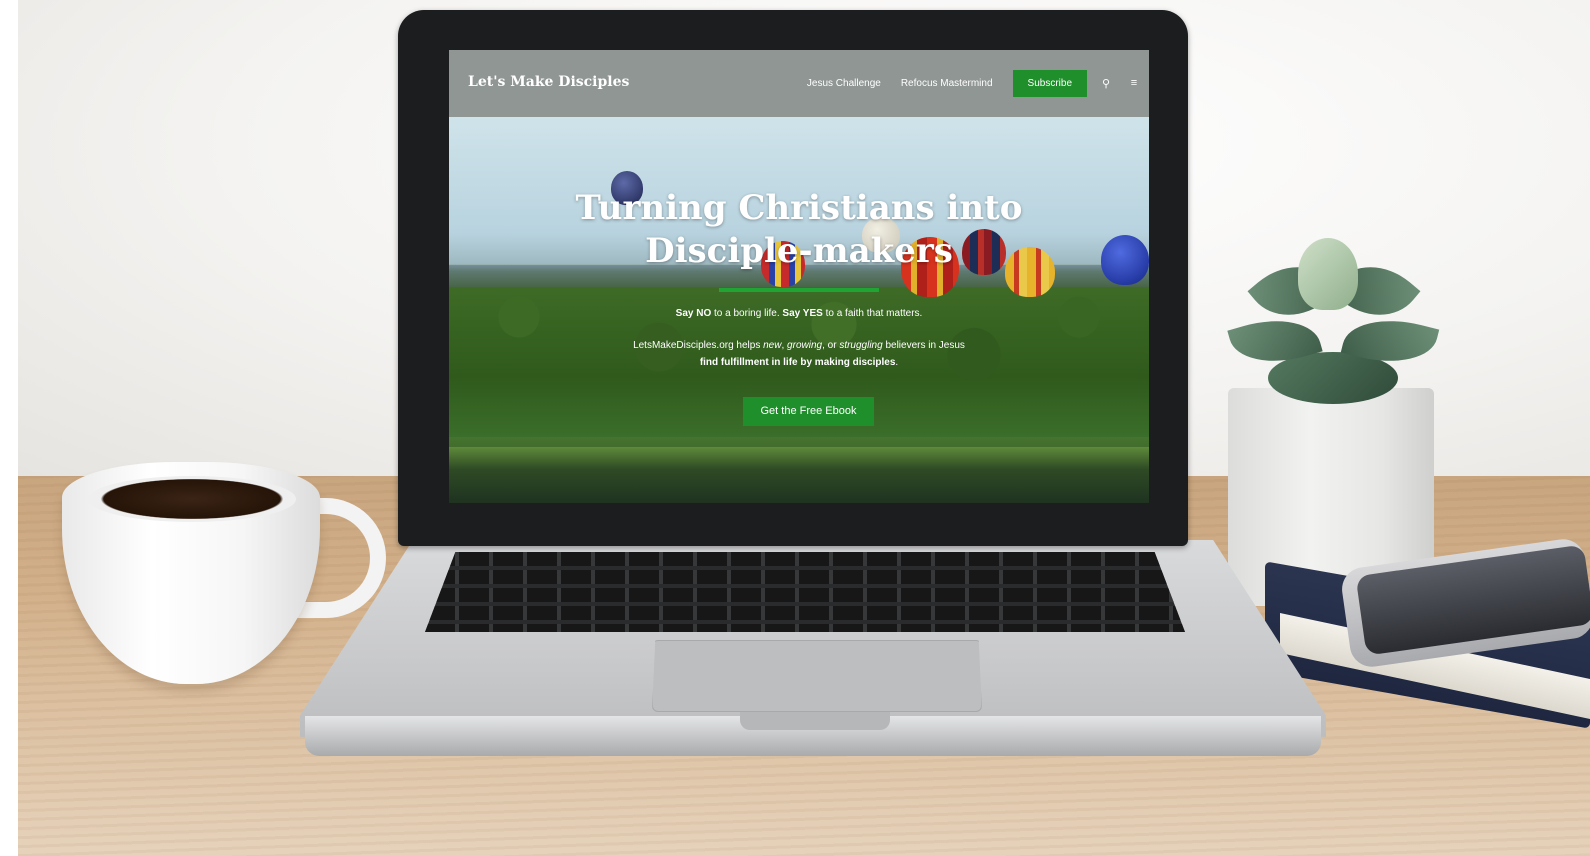 This screenshot has height=856, width=1590. Describe the element at coordinates (799, 230) in the screenshot. I see `hero-title: Turning Christians into Disciple-makers` at that location.